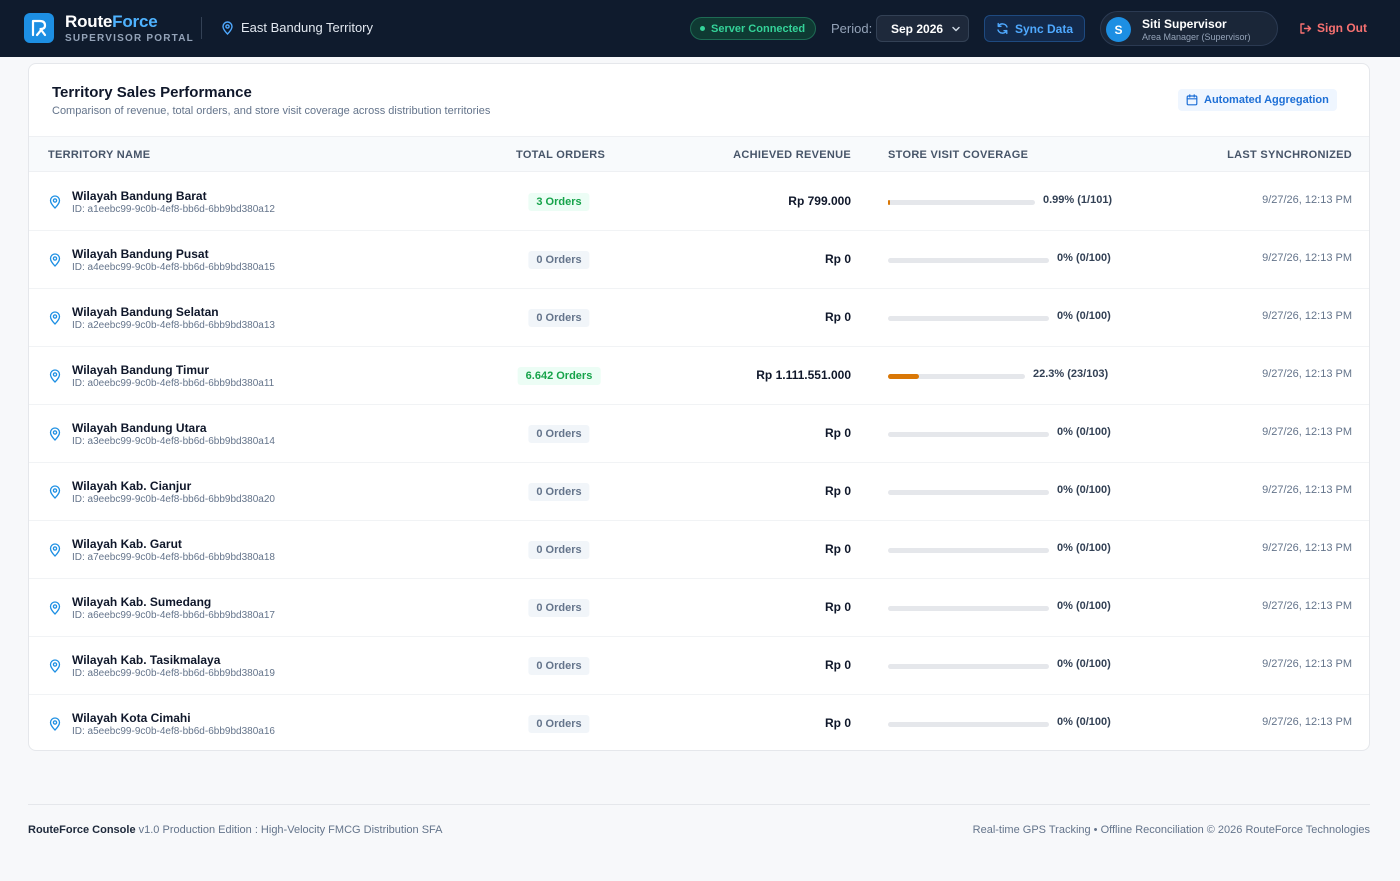 The width and height of the screenshot is (1400, 881). What do you see at coordinates (560, 155) in the screenshot?
I see `column-header-orders: TOTAL ORDERS` at bounding box center [560, 155].